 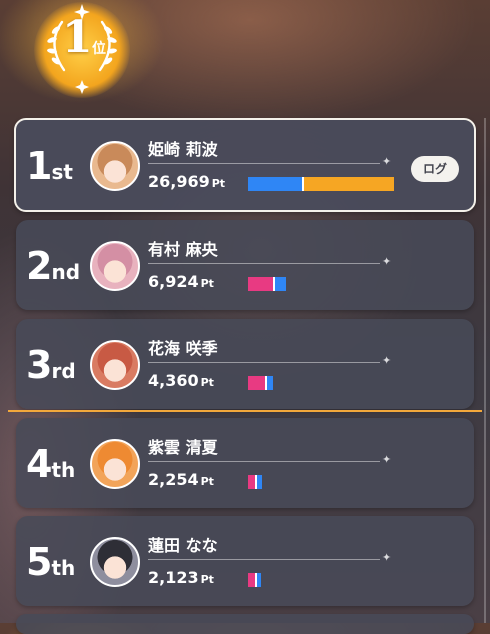 What do you see at coordinates (181, 479) in the screenshot?
I see `points: 2,254 Pt` at bounding box center [181, 479].